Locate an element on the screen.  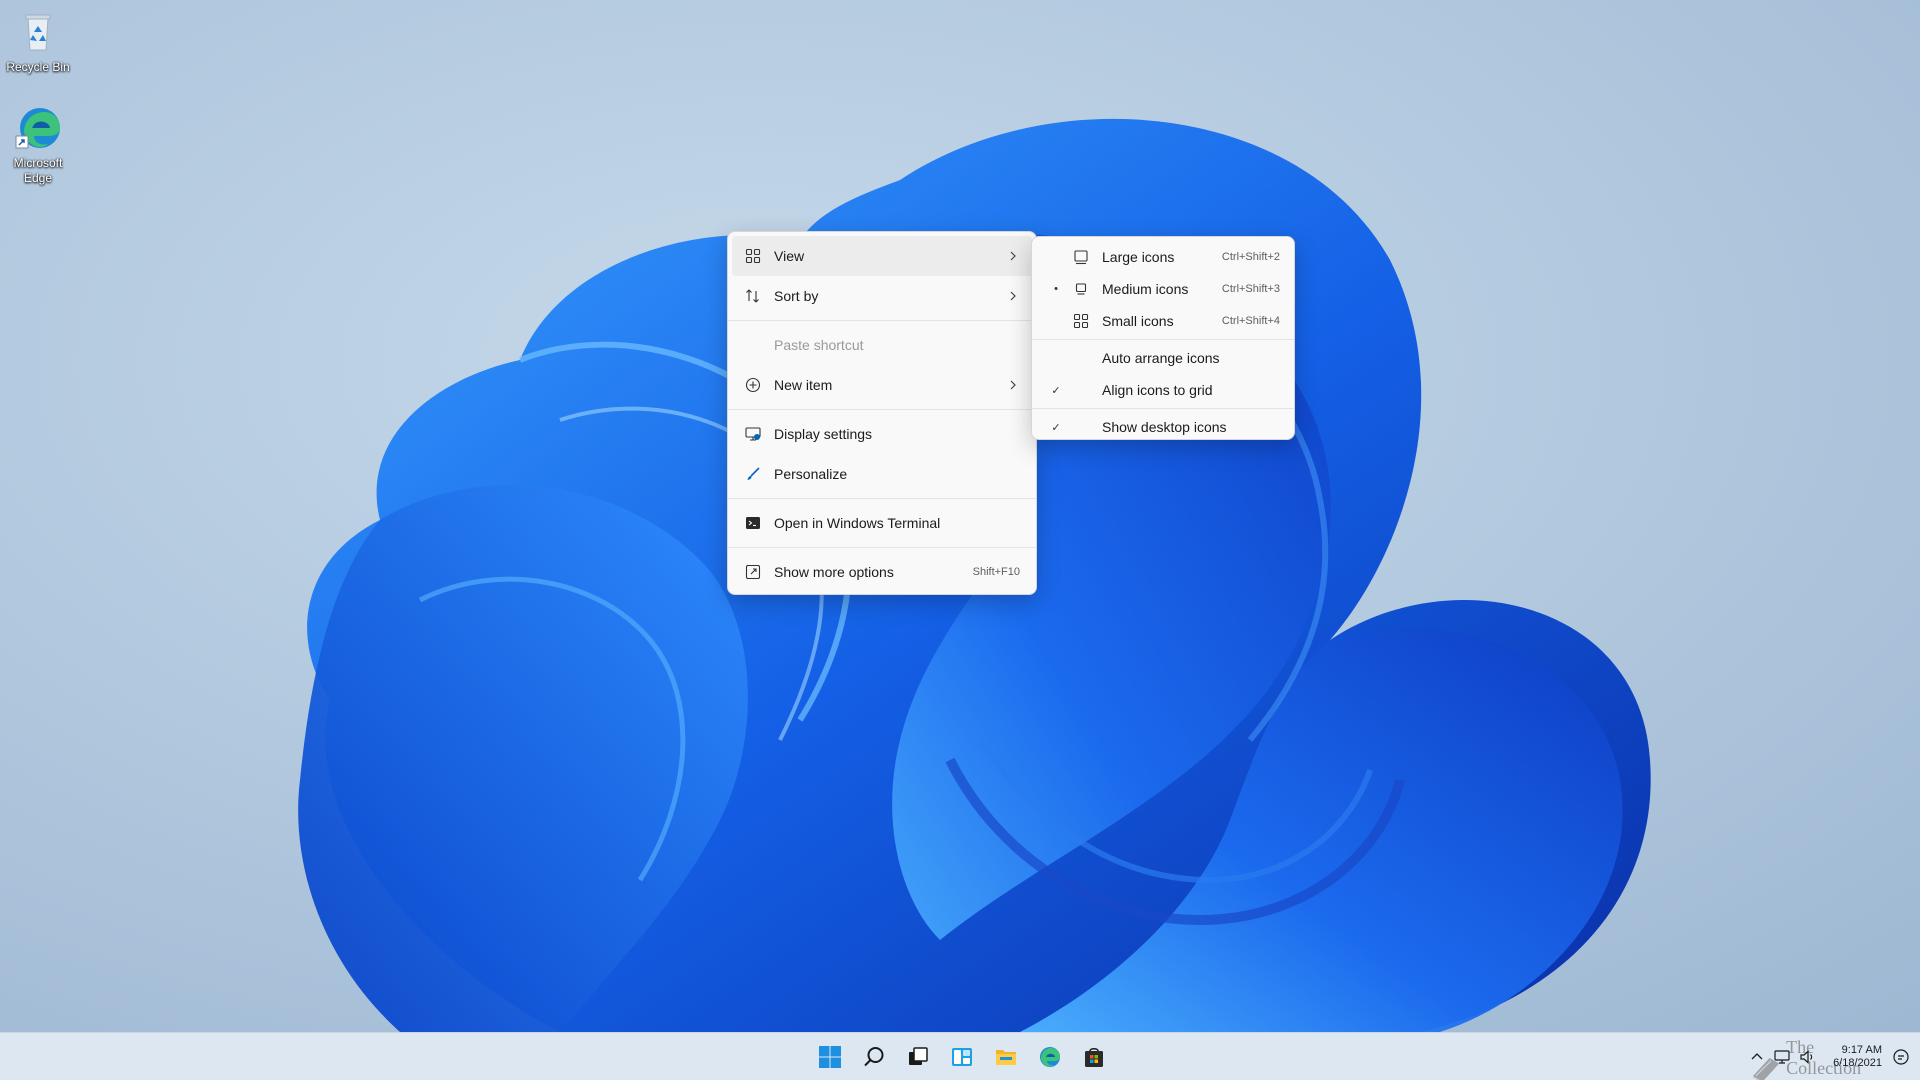
menu-item-view: View is located at coordinates (882, 256).